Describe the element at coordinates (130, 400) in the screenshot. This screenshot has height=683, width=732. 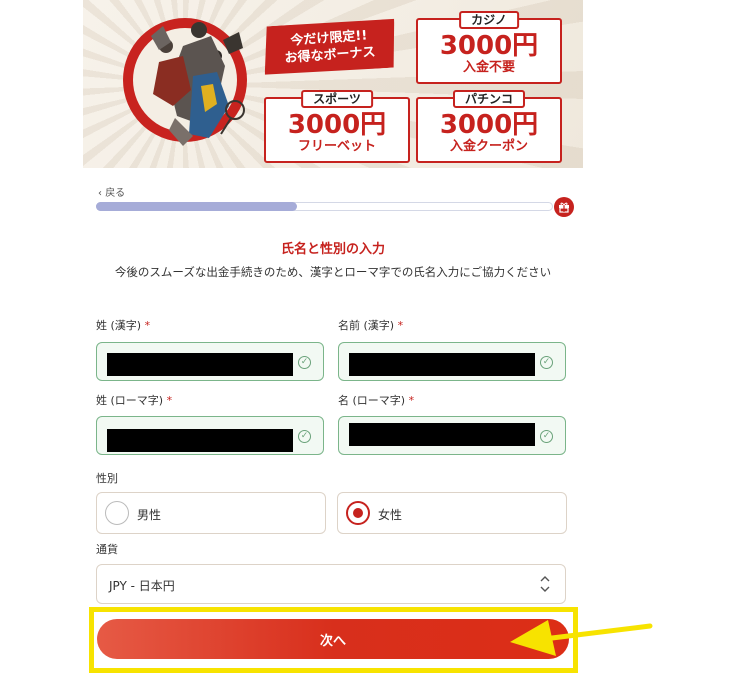
I see `last-name-roman-label-text: 姓 (ローマ字)` at that location.